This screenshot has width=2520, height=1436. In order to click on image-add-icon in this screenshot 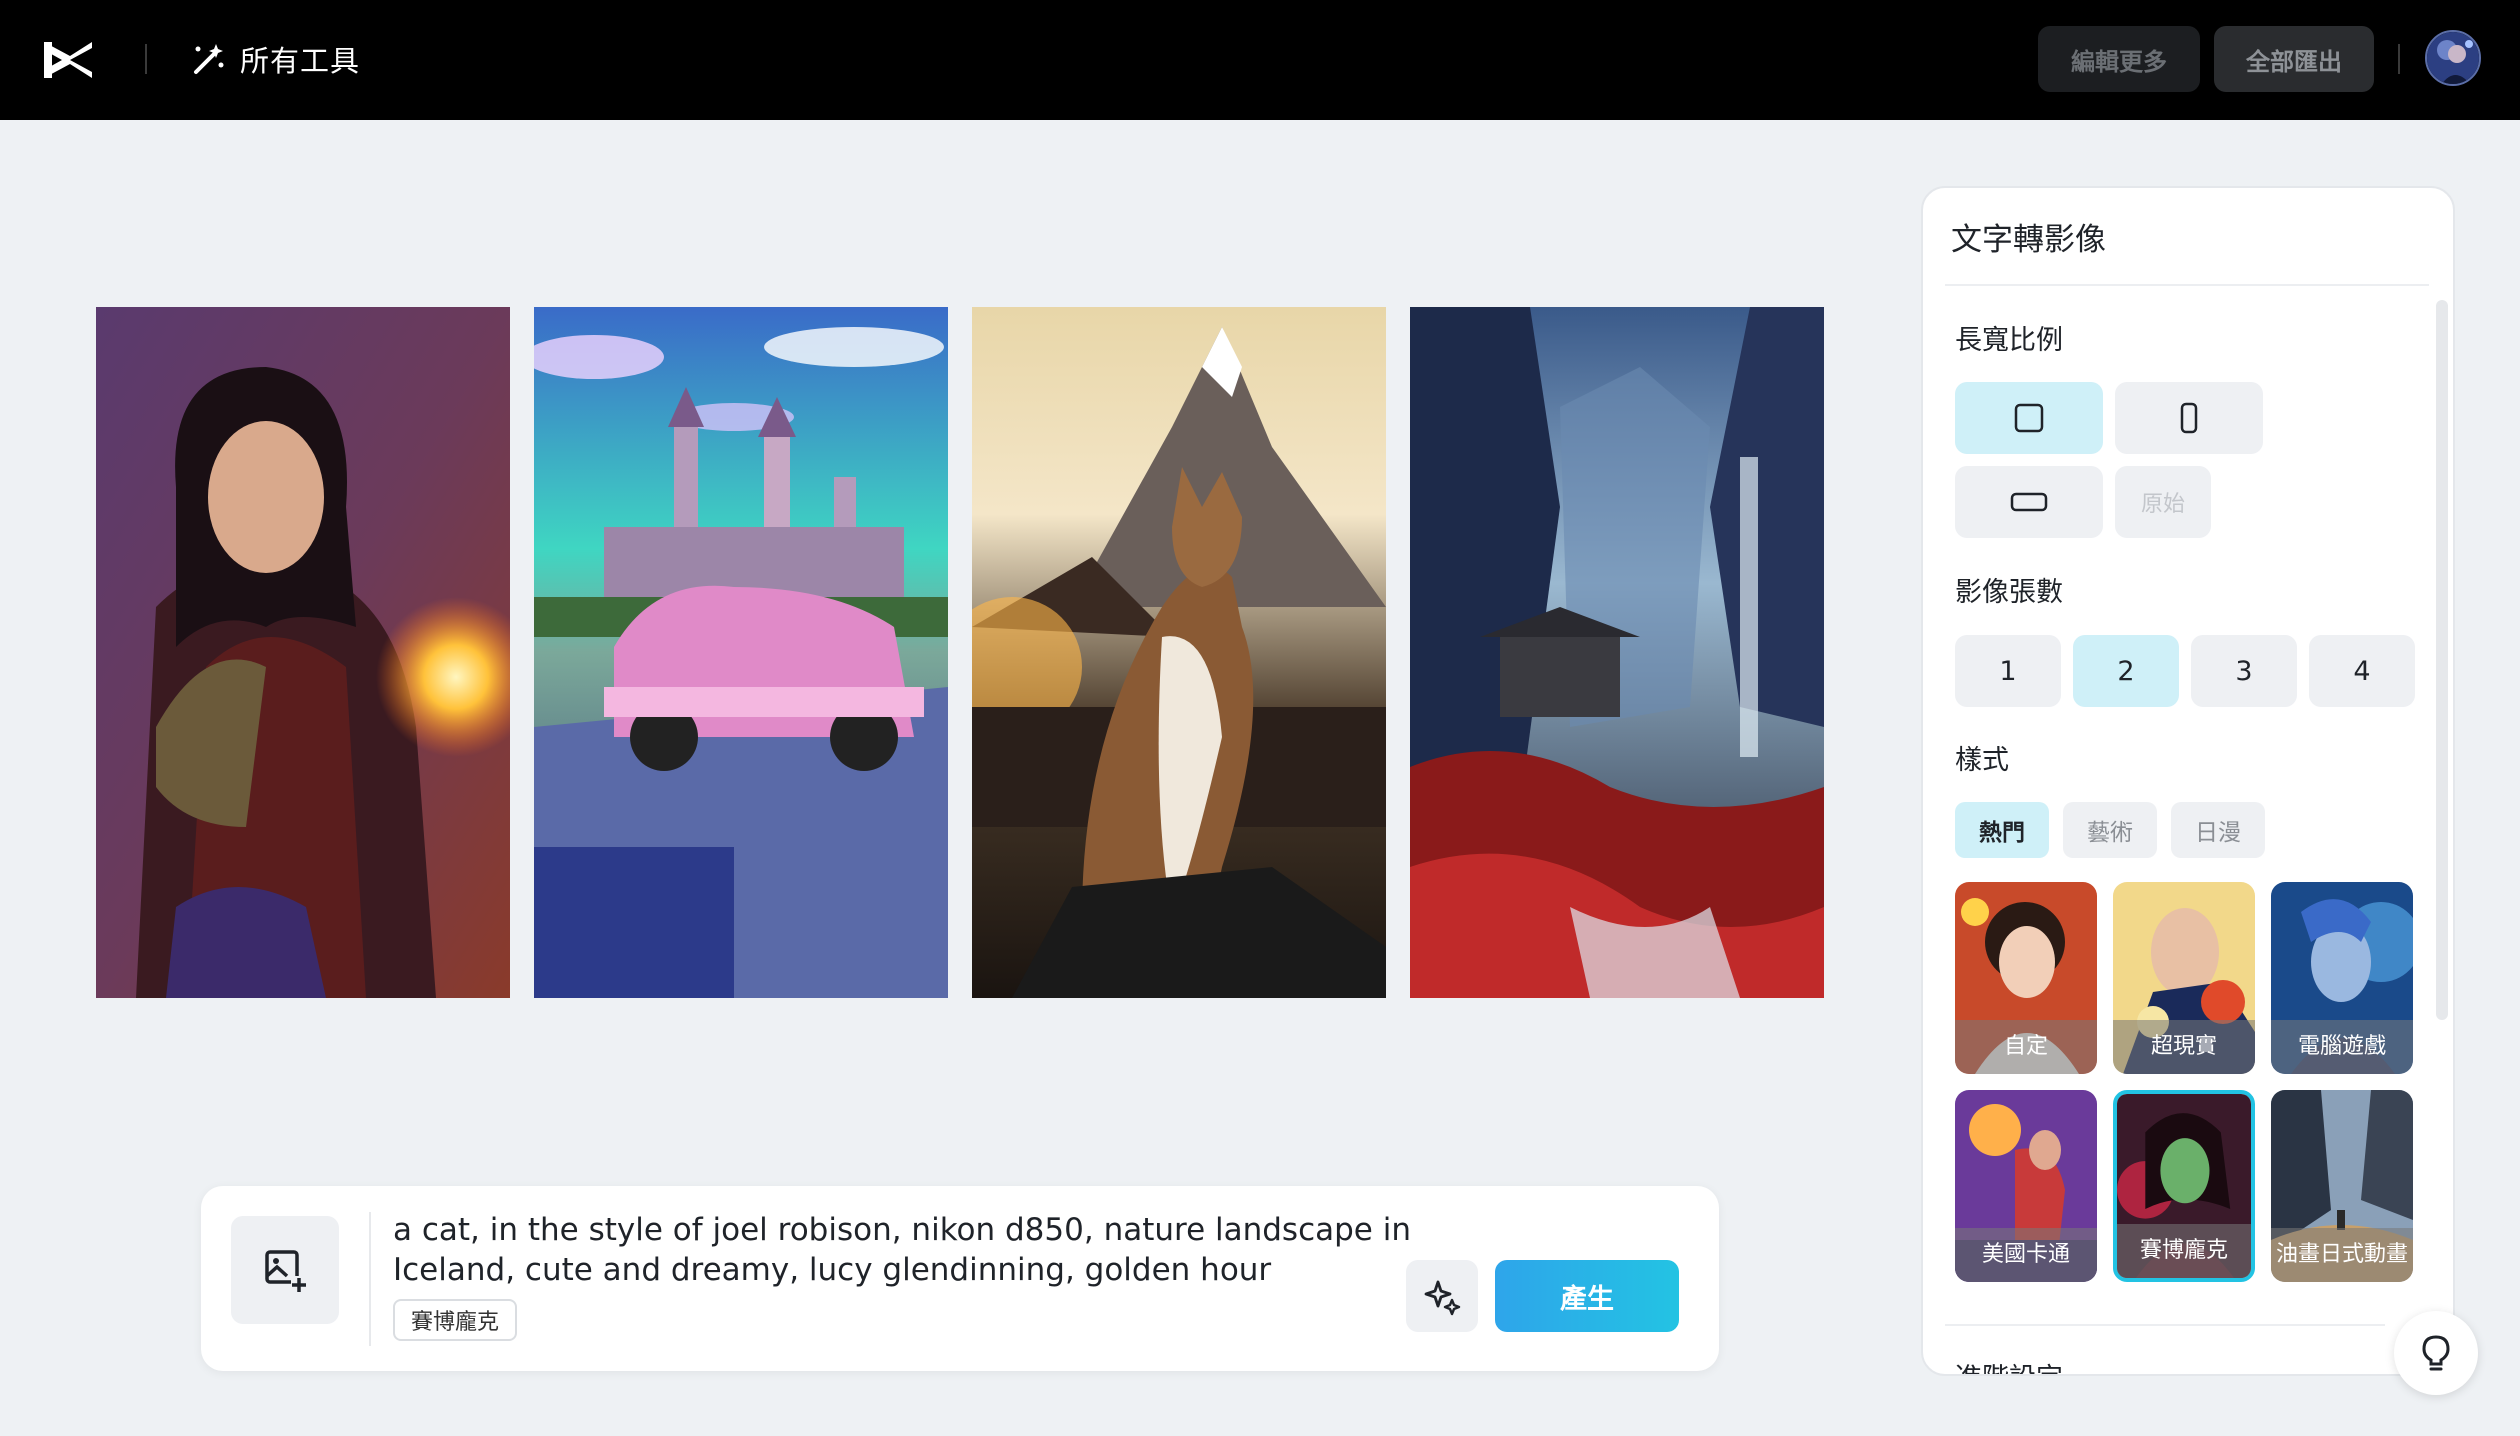, I will do `click(286, 1271)`.